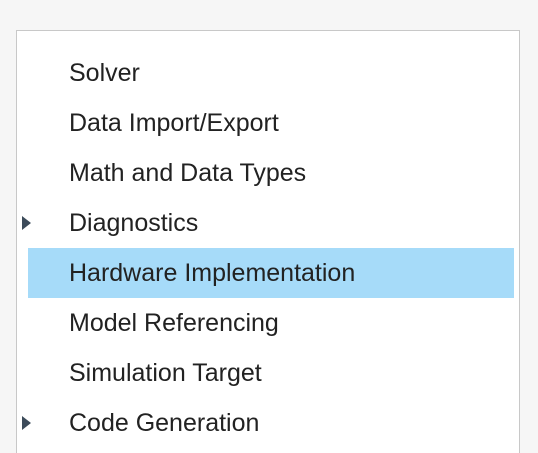 The width and height of the screenshot is (538, 453). What do you see at coordinates (268, 373) in the screenshot?
I see `tree-item-simulation-target: Simulation Target` at bounding box center [268, 373].